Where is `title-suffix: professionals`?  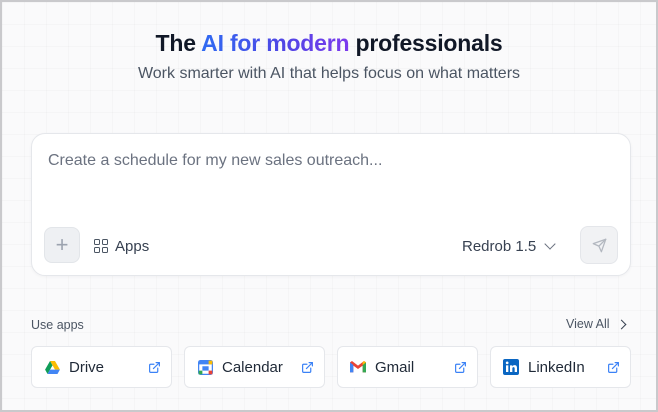 title-suffix: professionals is located at coordinates (426, 43).